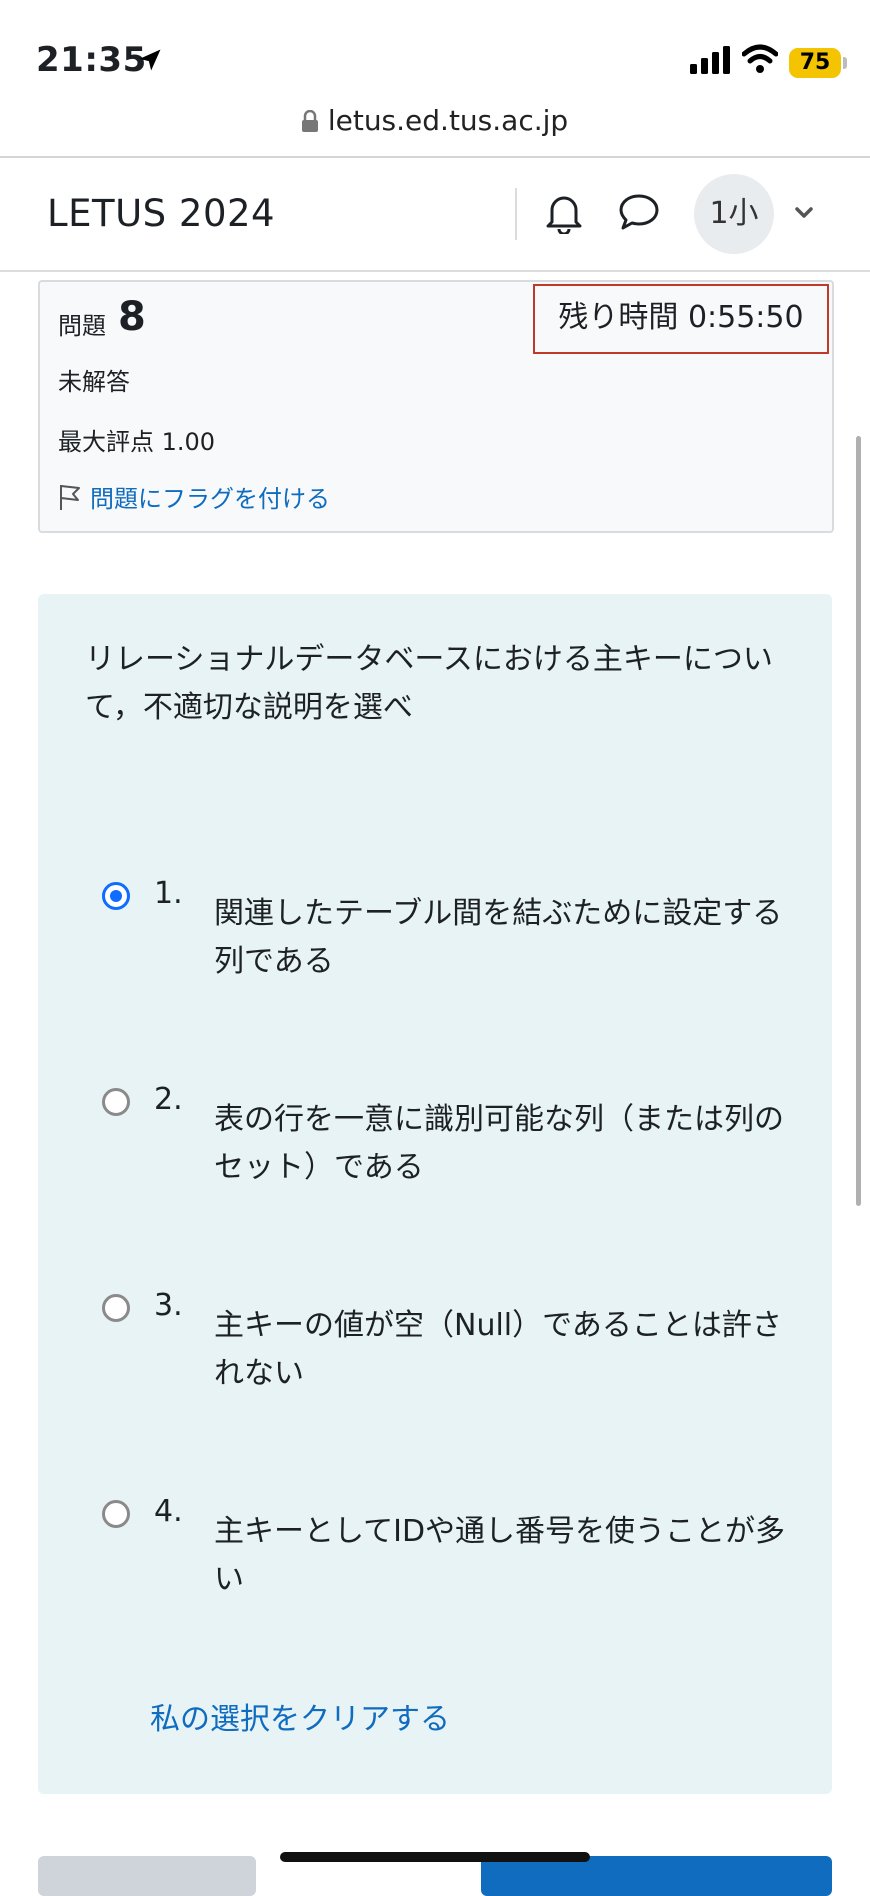 The image size is (870, 1896). Describe the element at coordinates (168, 1099) in the screenshot. I see `answer-number: 2.` at that location.